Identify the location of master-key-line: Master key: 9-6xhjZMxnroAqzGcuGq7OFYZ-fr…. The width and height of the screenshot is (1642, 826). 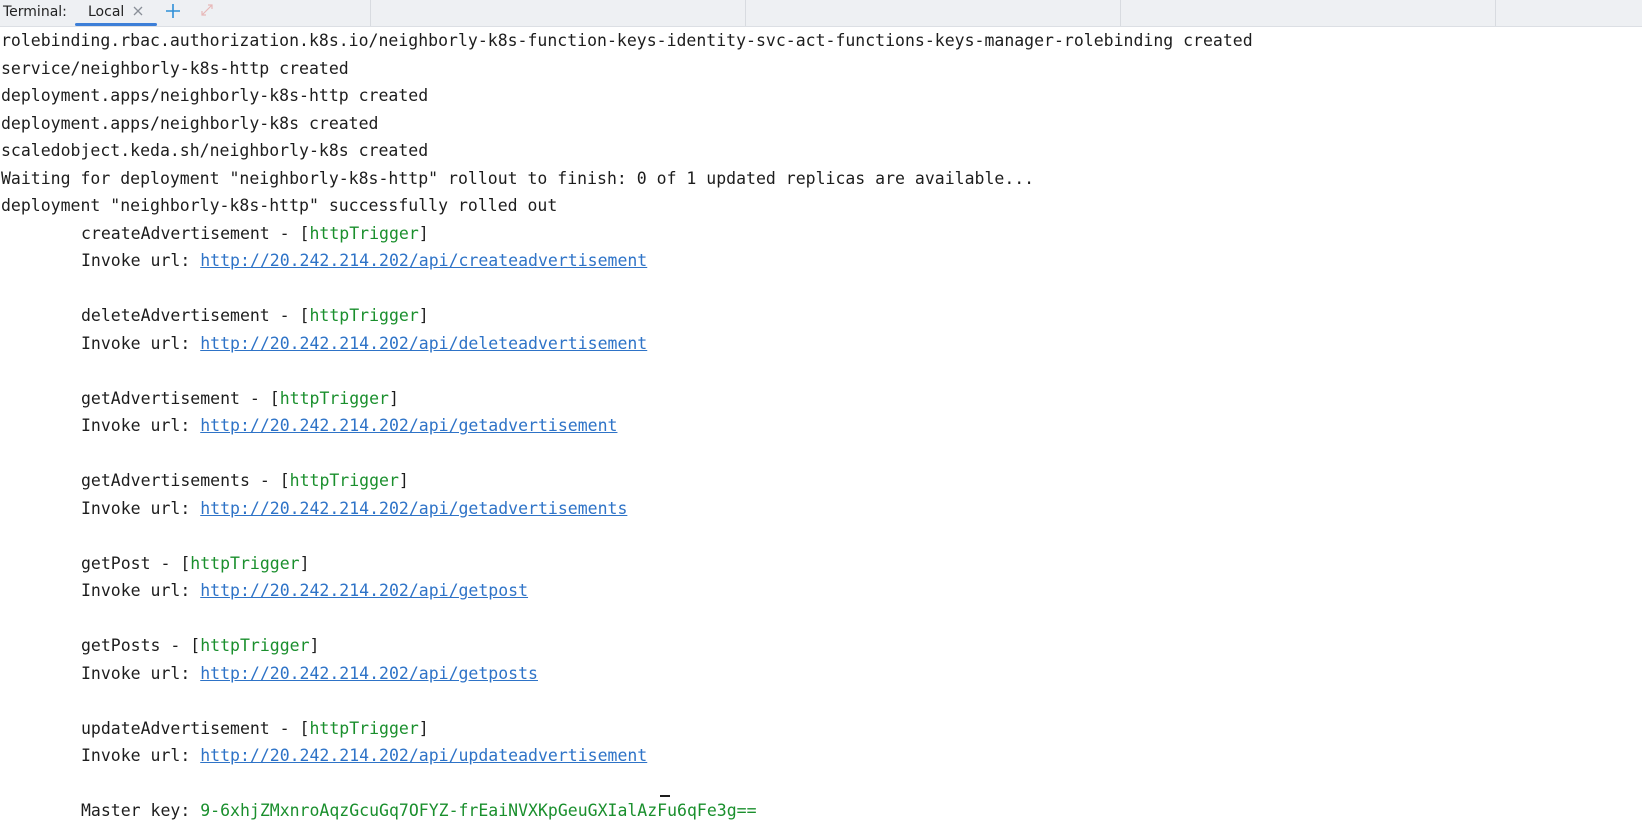
(419, 811).